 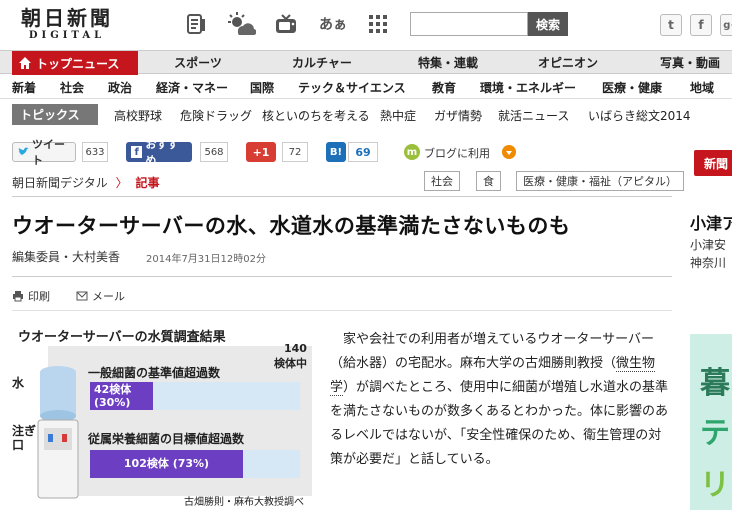 I want to click on label-spout-1: 注ぎ, so click(x=24, y=431).